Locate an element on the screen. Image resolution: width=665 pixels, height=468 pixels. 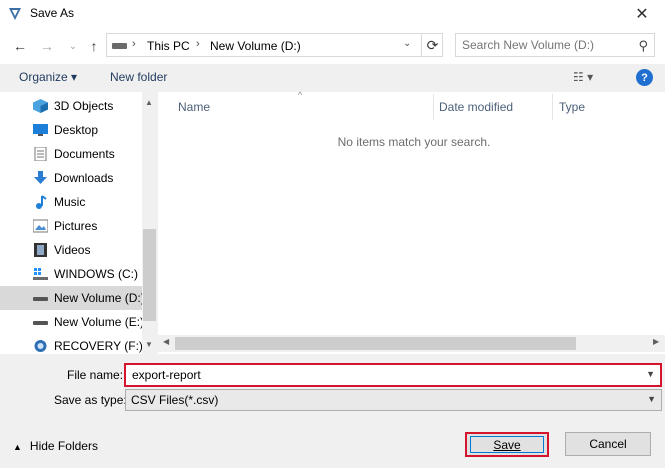
sidebar-item-downloads: Downloads is located at coordinates (71, 178).